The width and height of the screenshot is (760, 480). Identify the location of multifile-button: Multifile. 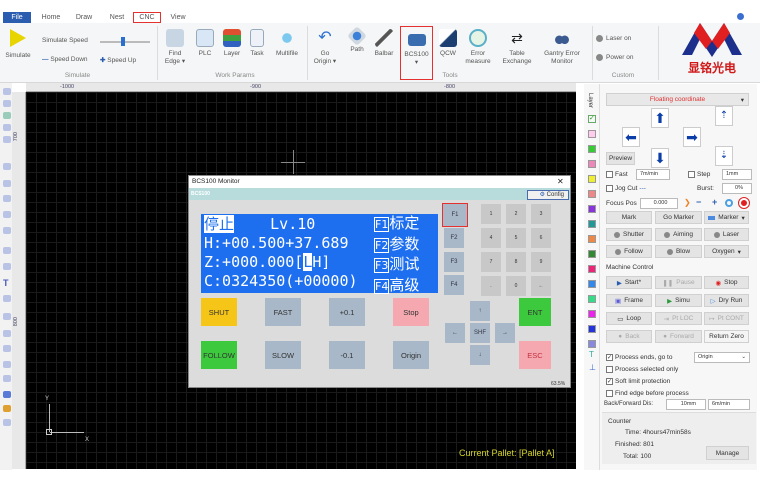
(287, 43).